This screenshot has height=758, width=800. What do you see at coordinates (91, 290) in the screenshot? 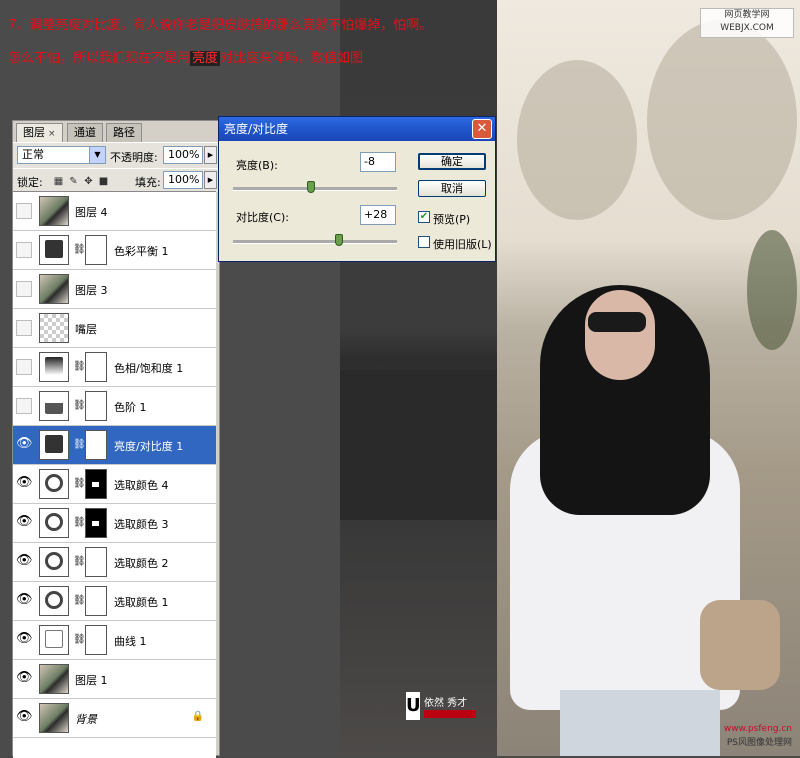
I see `layer-name: 图层 3` at bounding box center [91, 290].